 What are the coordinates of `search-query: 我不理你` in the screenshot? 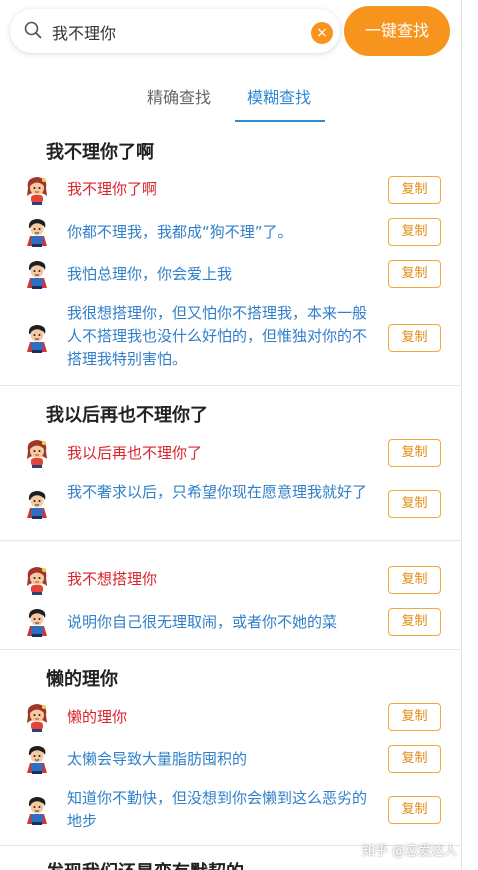 It's located at (84, 32).